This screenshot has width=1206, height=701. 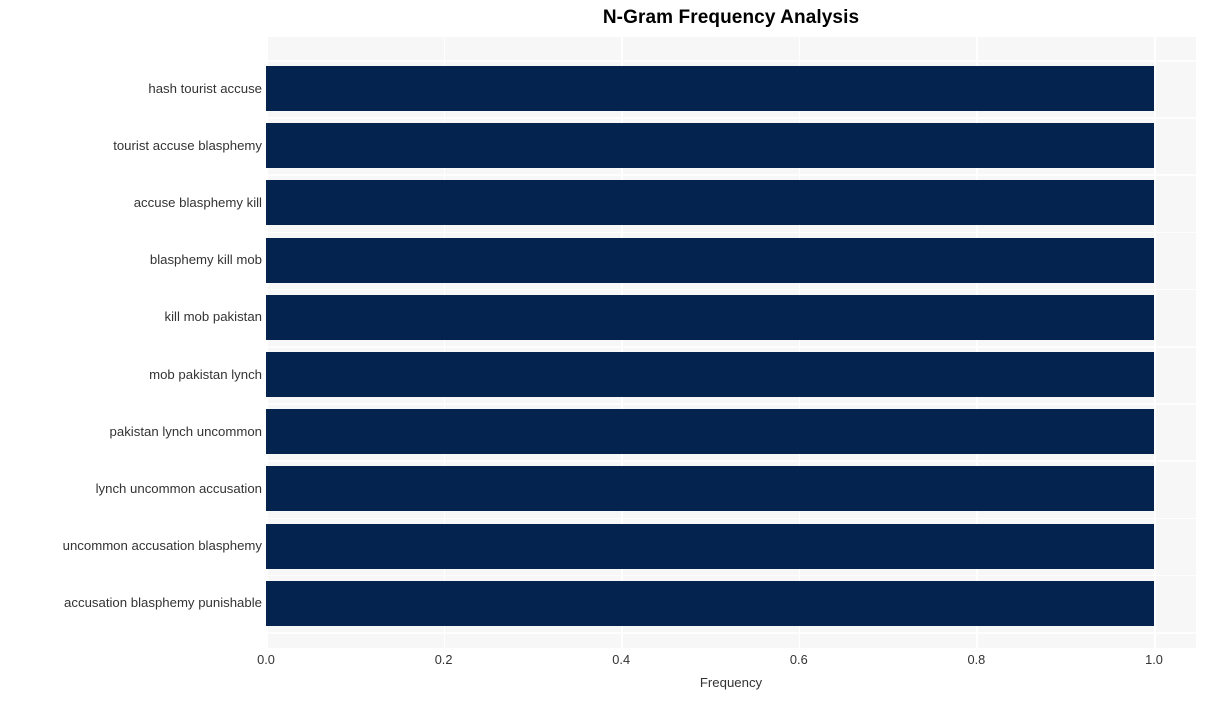 I want to click on y-axis-tick-label: accuse blasphemy kill, so click(x=197, y=202).